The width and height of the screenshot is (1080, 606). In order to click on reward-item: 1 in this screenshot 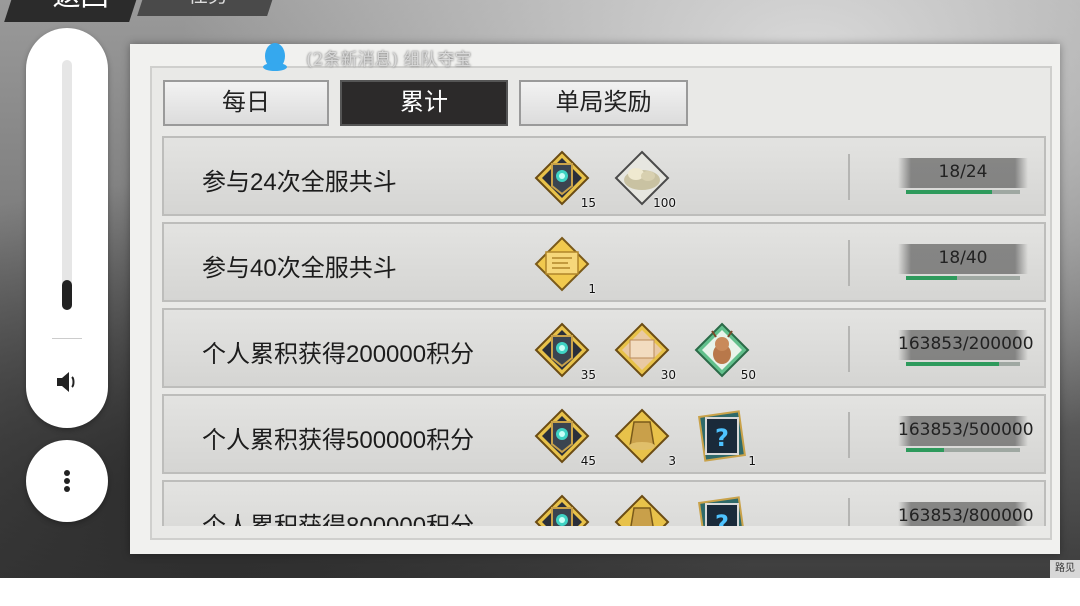, I will do `click(565, 266)`.